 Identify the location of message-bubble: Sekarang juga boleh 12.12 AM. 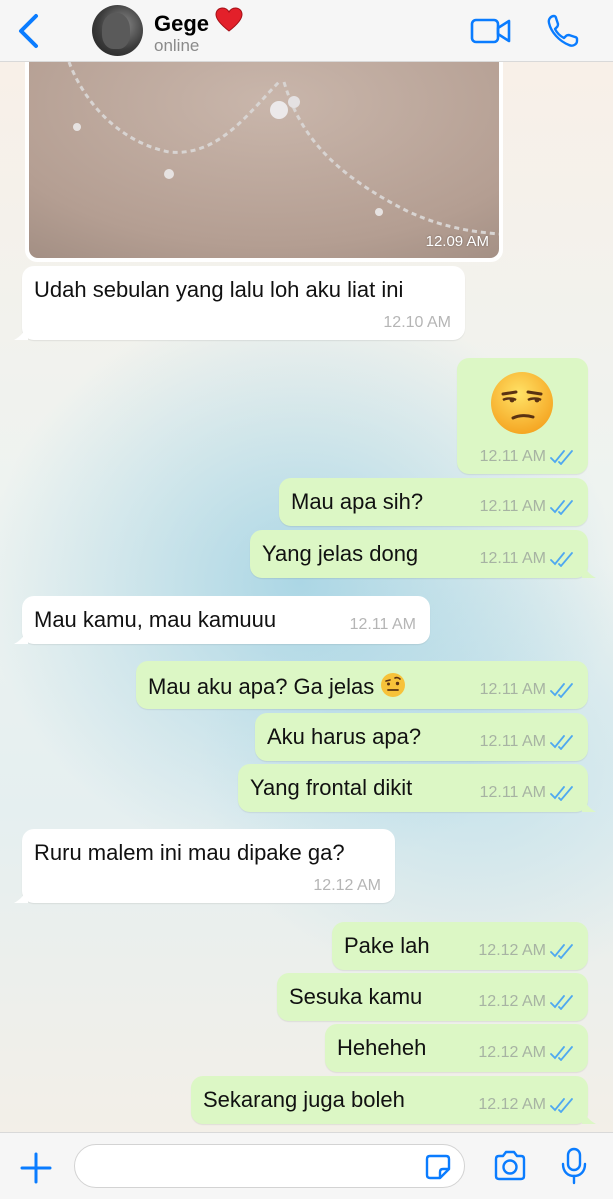
(393, 1100).